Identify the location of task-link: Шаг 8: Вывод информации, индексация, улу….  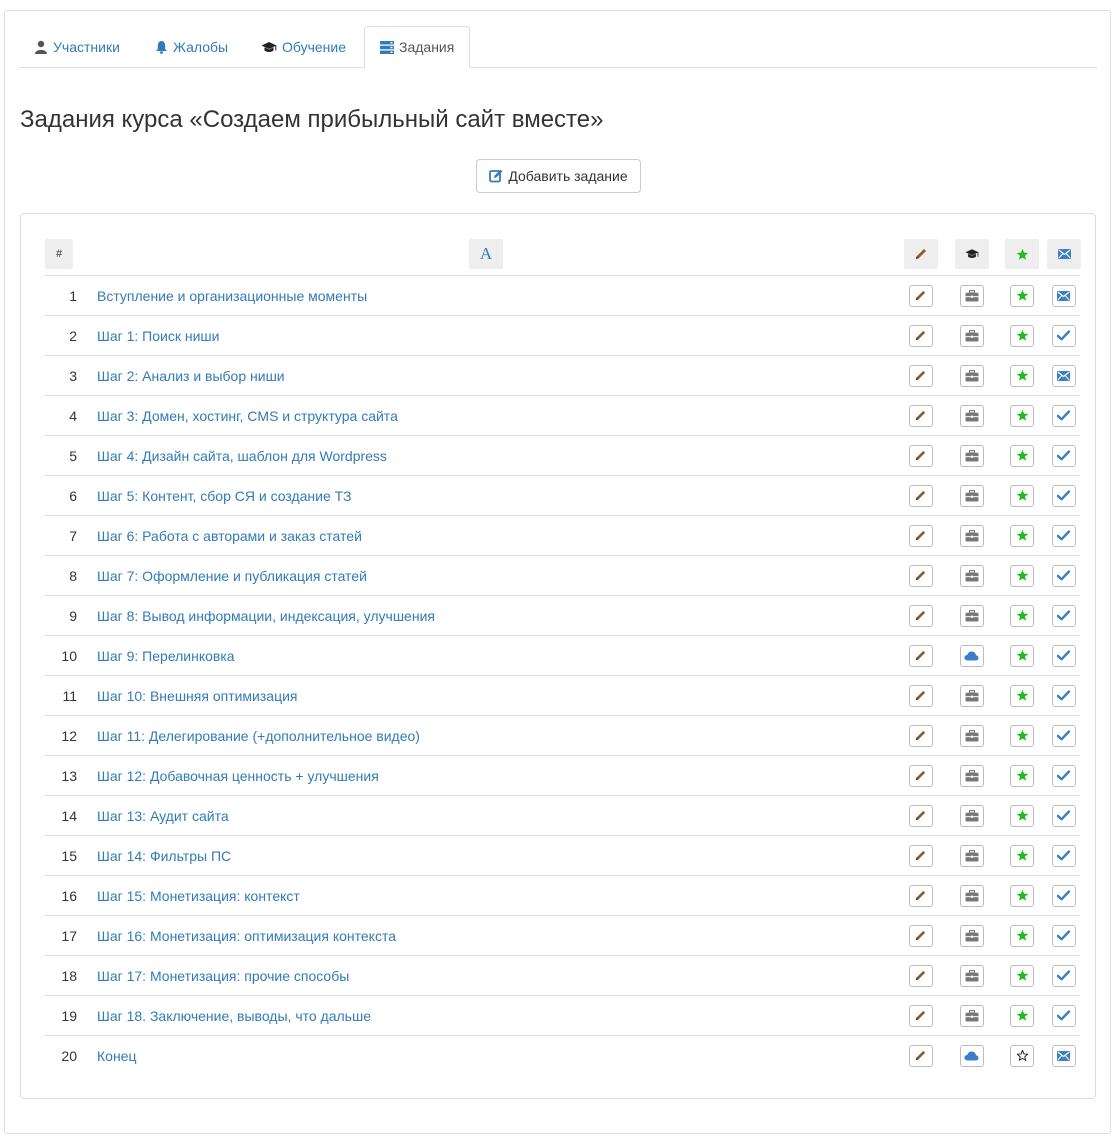
(266, 616).